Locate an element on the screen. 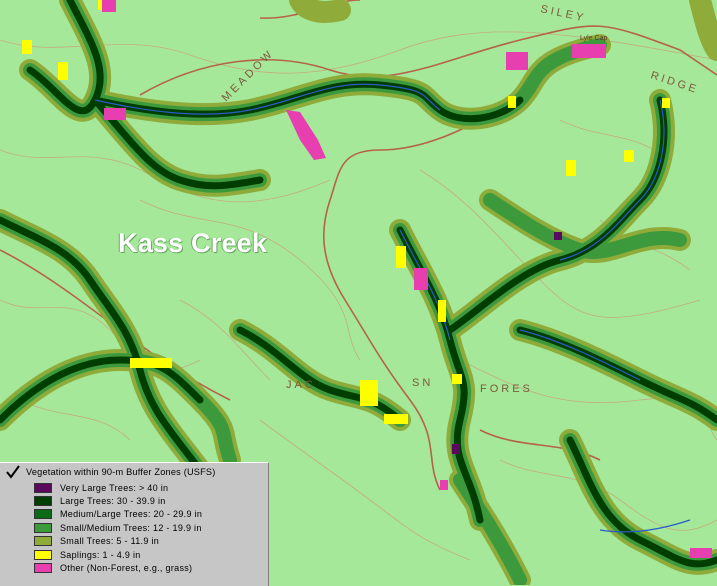 This screenshot has width=717, height=586. legend-item: Small/Medium Trees: 12 - 19.9 in is located at coordinates (134, 527).